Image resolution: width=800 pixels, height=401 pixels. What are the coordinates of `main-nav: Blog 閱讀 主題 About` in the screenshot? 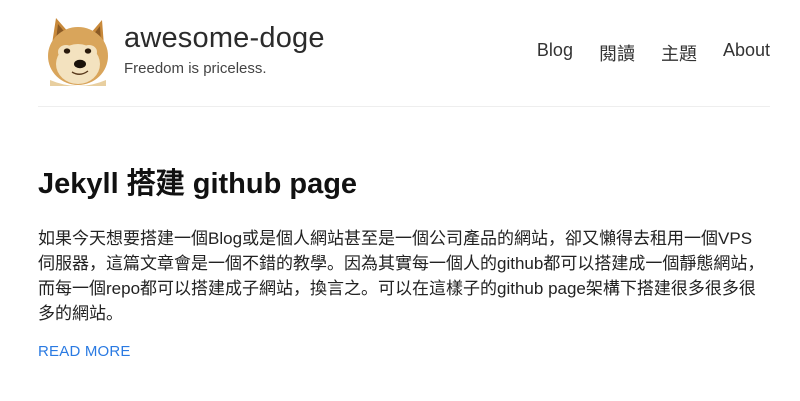 It's located at (653, 53).